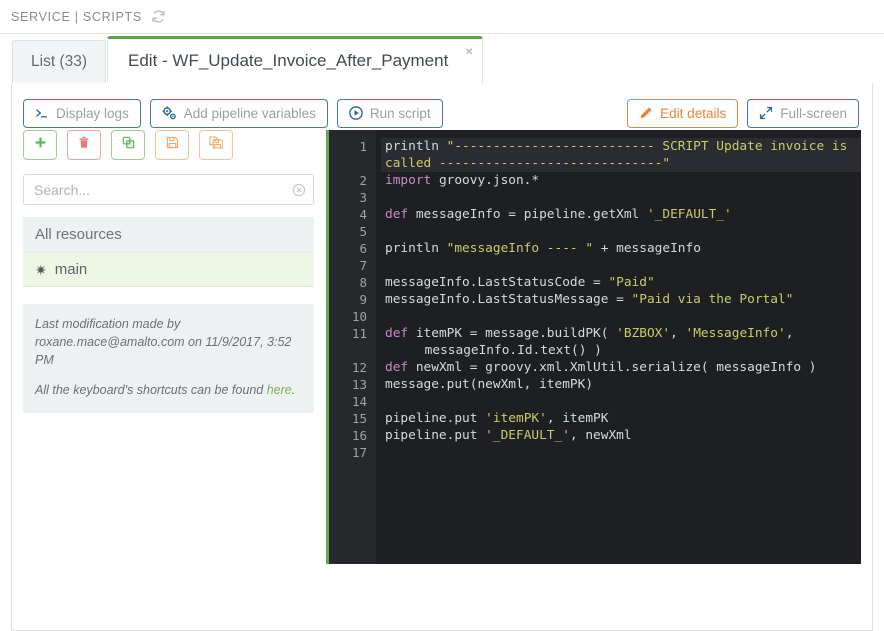 The height and width of the screenshot is (631, 884). I want to click on terminal-icon, so click(42, 113).